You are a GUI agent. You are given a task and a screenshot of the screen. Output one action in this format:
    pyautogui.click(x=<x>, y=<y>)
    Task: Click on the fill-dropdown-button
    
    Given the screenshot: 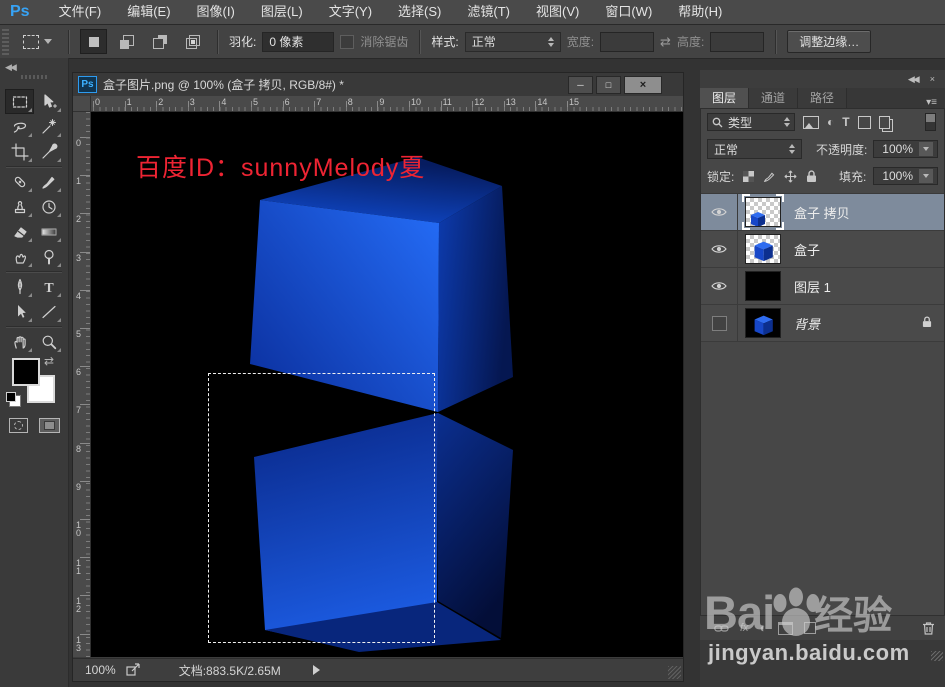 What is the action you would take?
    pyautogui.click(x=926, y=176)
    